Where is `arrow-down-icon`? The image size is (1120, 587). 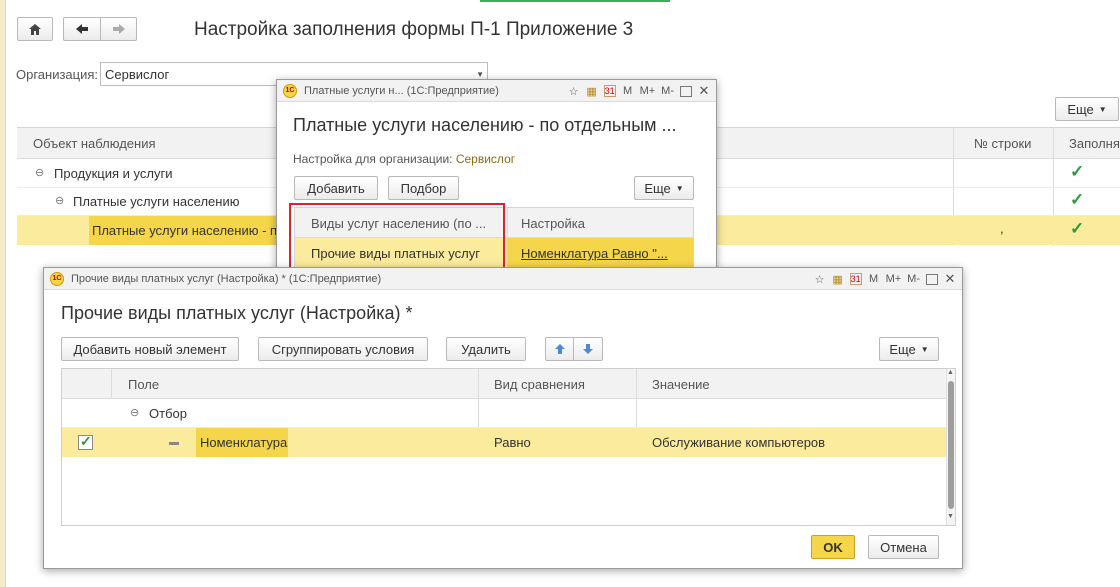
arrow-down-icon is located at coordinates (588, 349).